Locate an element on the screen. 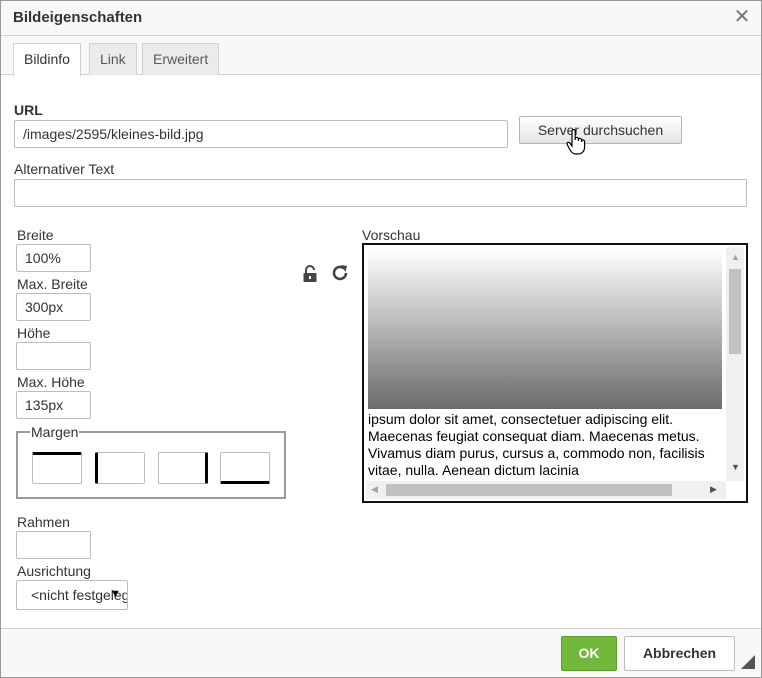  border-input is located at coordinates (53, 545).